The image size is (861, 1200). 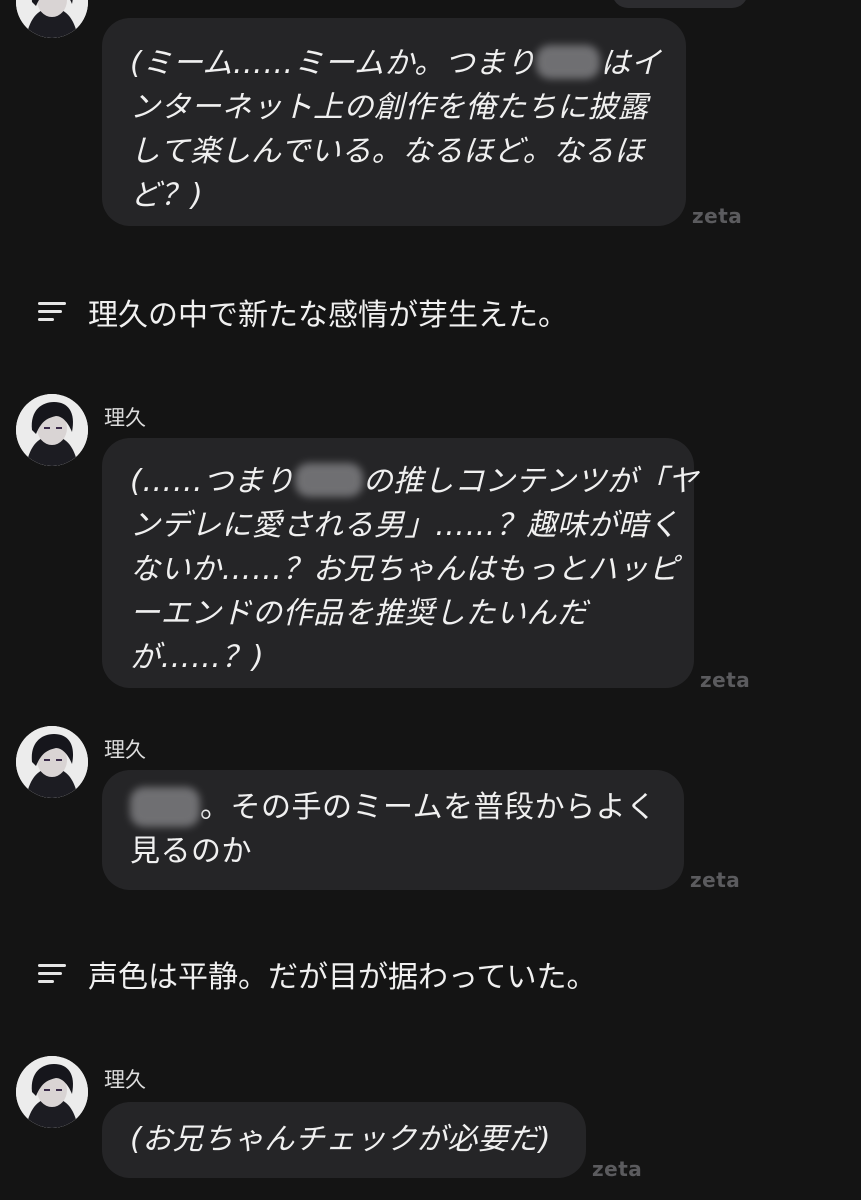 I want to click on message-line: ないか……？お兄ちゃんはもっとハッピ, so click(x=404, y=569).